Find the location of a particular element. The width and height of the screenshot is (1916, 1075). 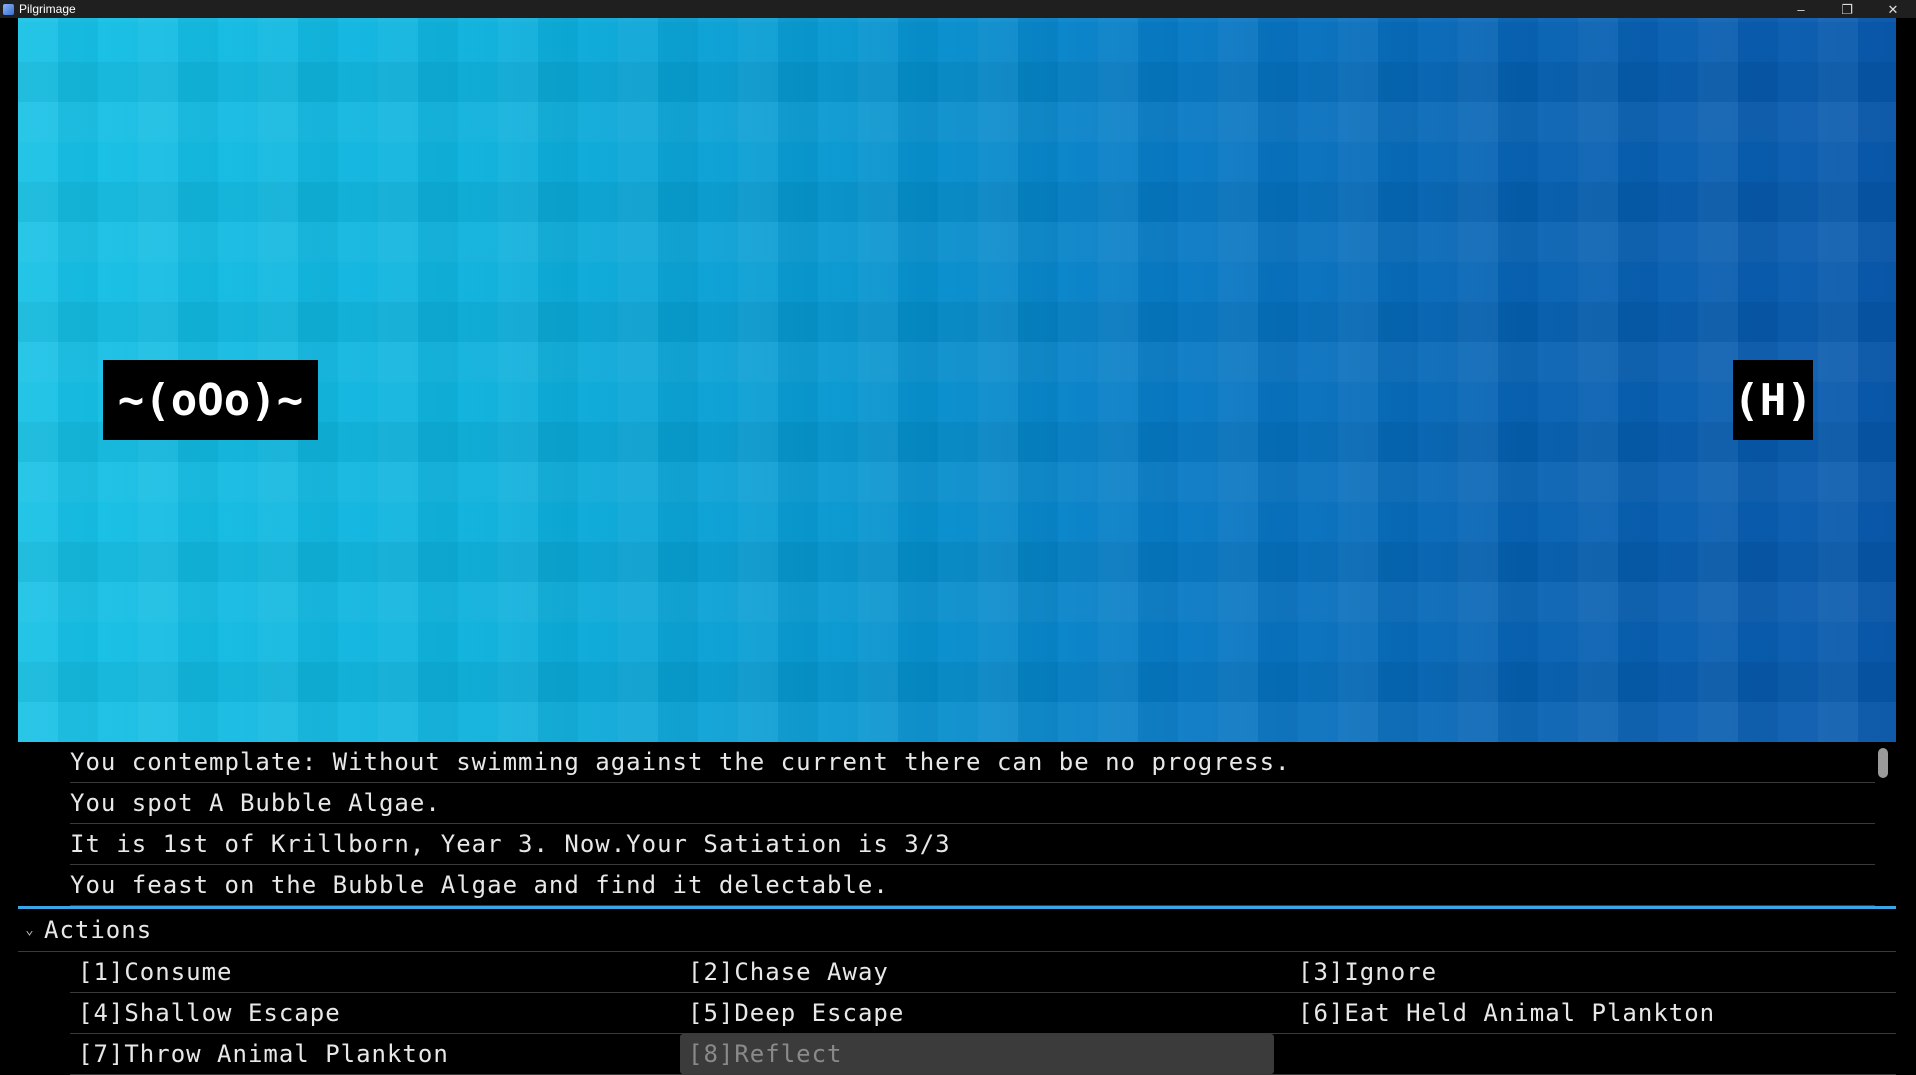

creature-sprite: (H) is located at coordinates (1773, 400).